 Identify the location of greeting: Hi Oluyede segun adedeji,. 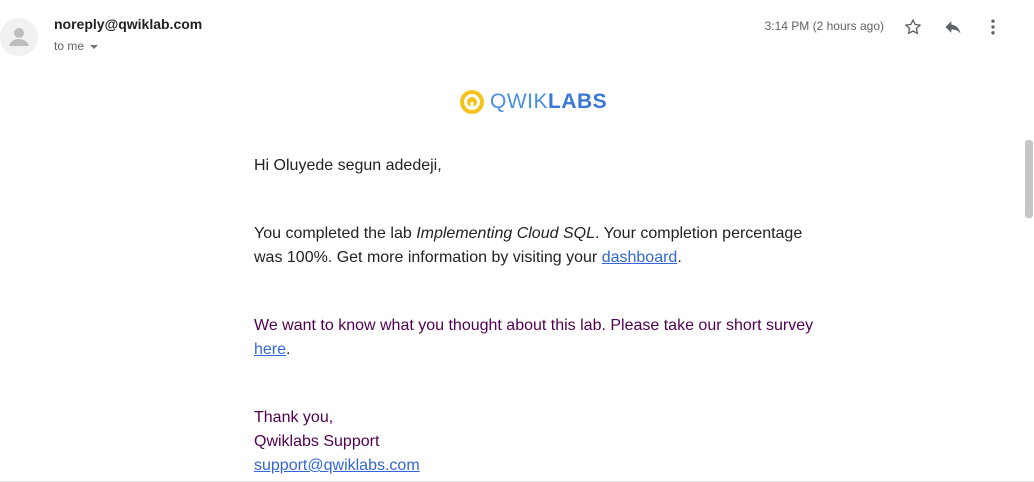
(348, 165).